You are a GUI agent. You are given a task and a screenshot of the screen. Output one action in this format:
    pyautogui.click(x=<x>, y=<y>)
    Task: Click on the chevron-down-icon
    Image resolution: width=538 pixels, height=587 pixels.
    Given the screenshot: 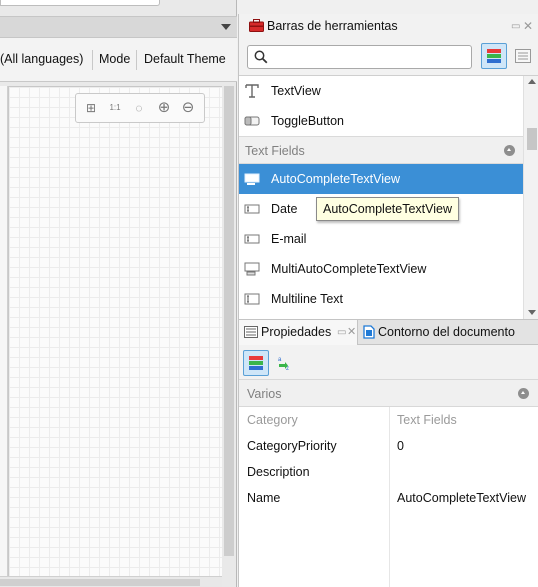 What is the action you would take?
    pyautogui.click(x=226, y=27)
    